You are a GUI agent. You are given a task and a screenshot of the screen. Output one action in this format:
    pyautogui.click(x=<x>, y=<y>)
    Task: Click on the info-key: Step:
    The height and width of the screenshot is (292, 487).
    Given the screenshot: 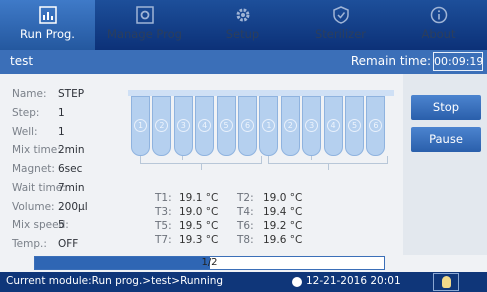 What is the action you would take?
    pyautogui.click(x=26, y=113)
    